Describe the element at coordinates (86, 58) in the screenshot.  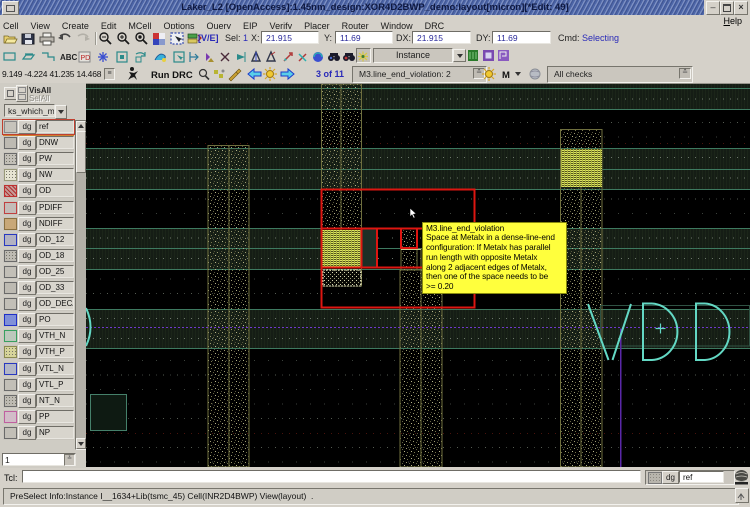
I see `svg-text: PD` at that location.